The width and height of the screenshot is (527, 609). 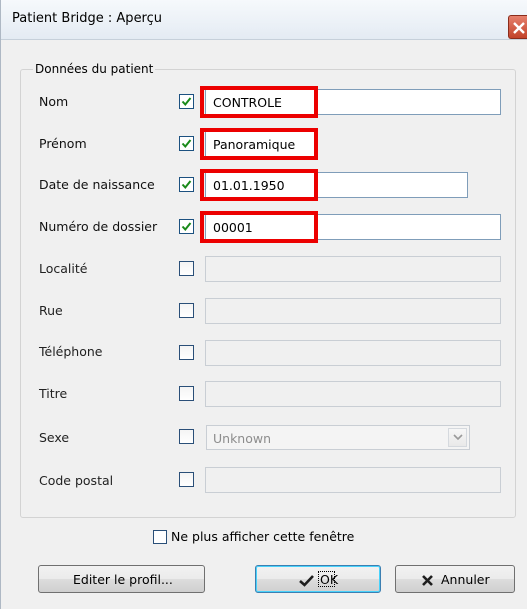 I want to click on title-bar: Patient Bridge : Aperçu, so click(x=264, y=20).